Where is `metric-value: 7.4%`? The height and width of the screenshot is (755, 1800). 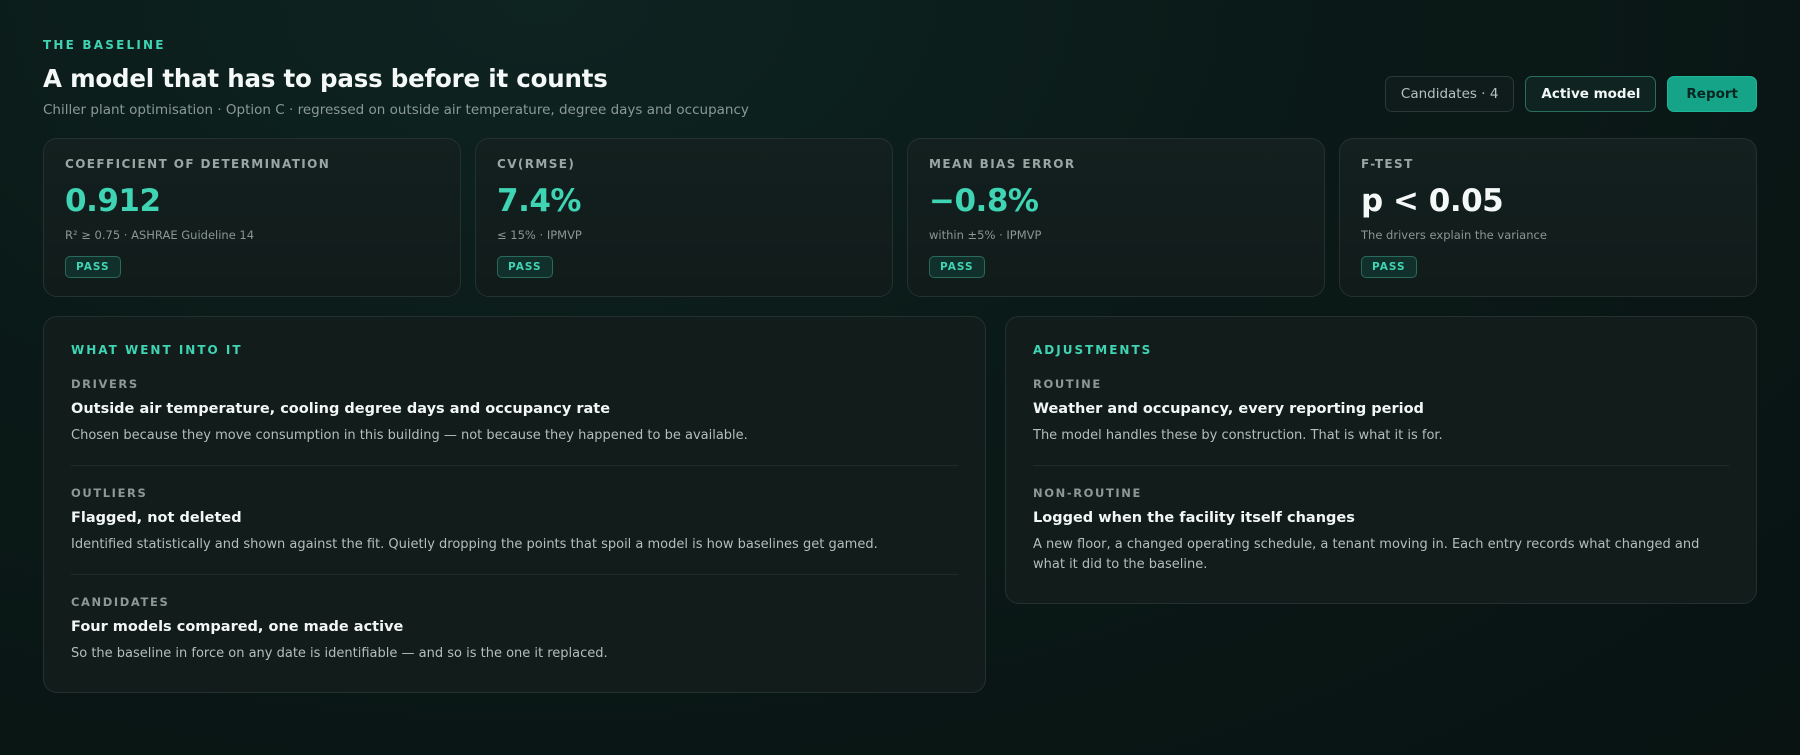
metric-value: 7.4% is located at coordinates (539, 201).